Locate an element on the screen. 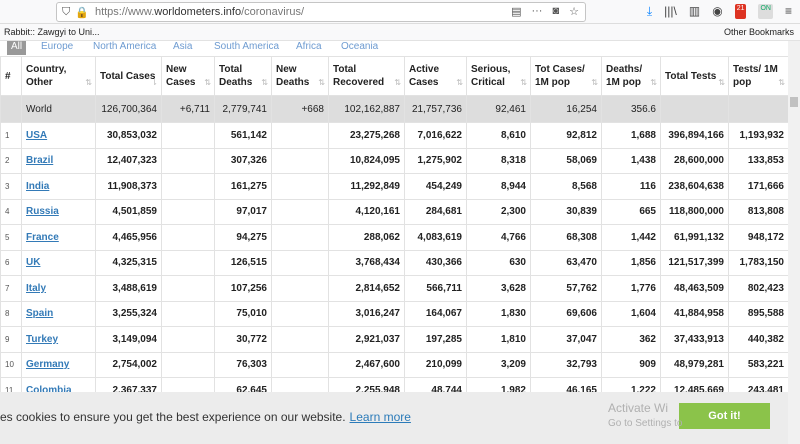 The height and width of the screenshot is (444, 800). table-cell: 238,604,638 is located at coordinates (694, 186).